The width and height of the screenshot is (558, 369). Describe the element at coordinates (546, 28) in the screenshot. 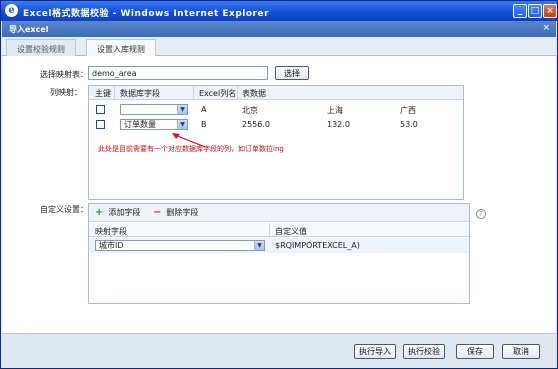

I see `dialog-close-button: ×` at that location.